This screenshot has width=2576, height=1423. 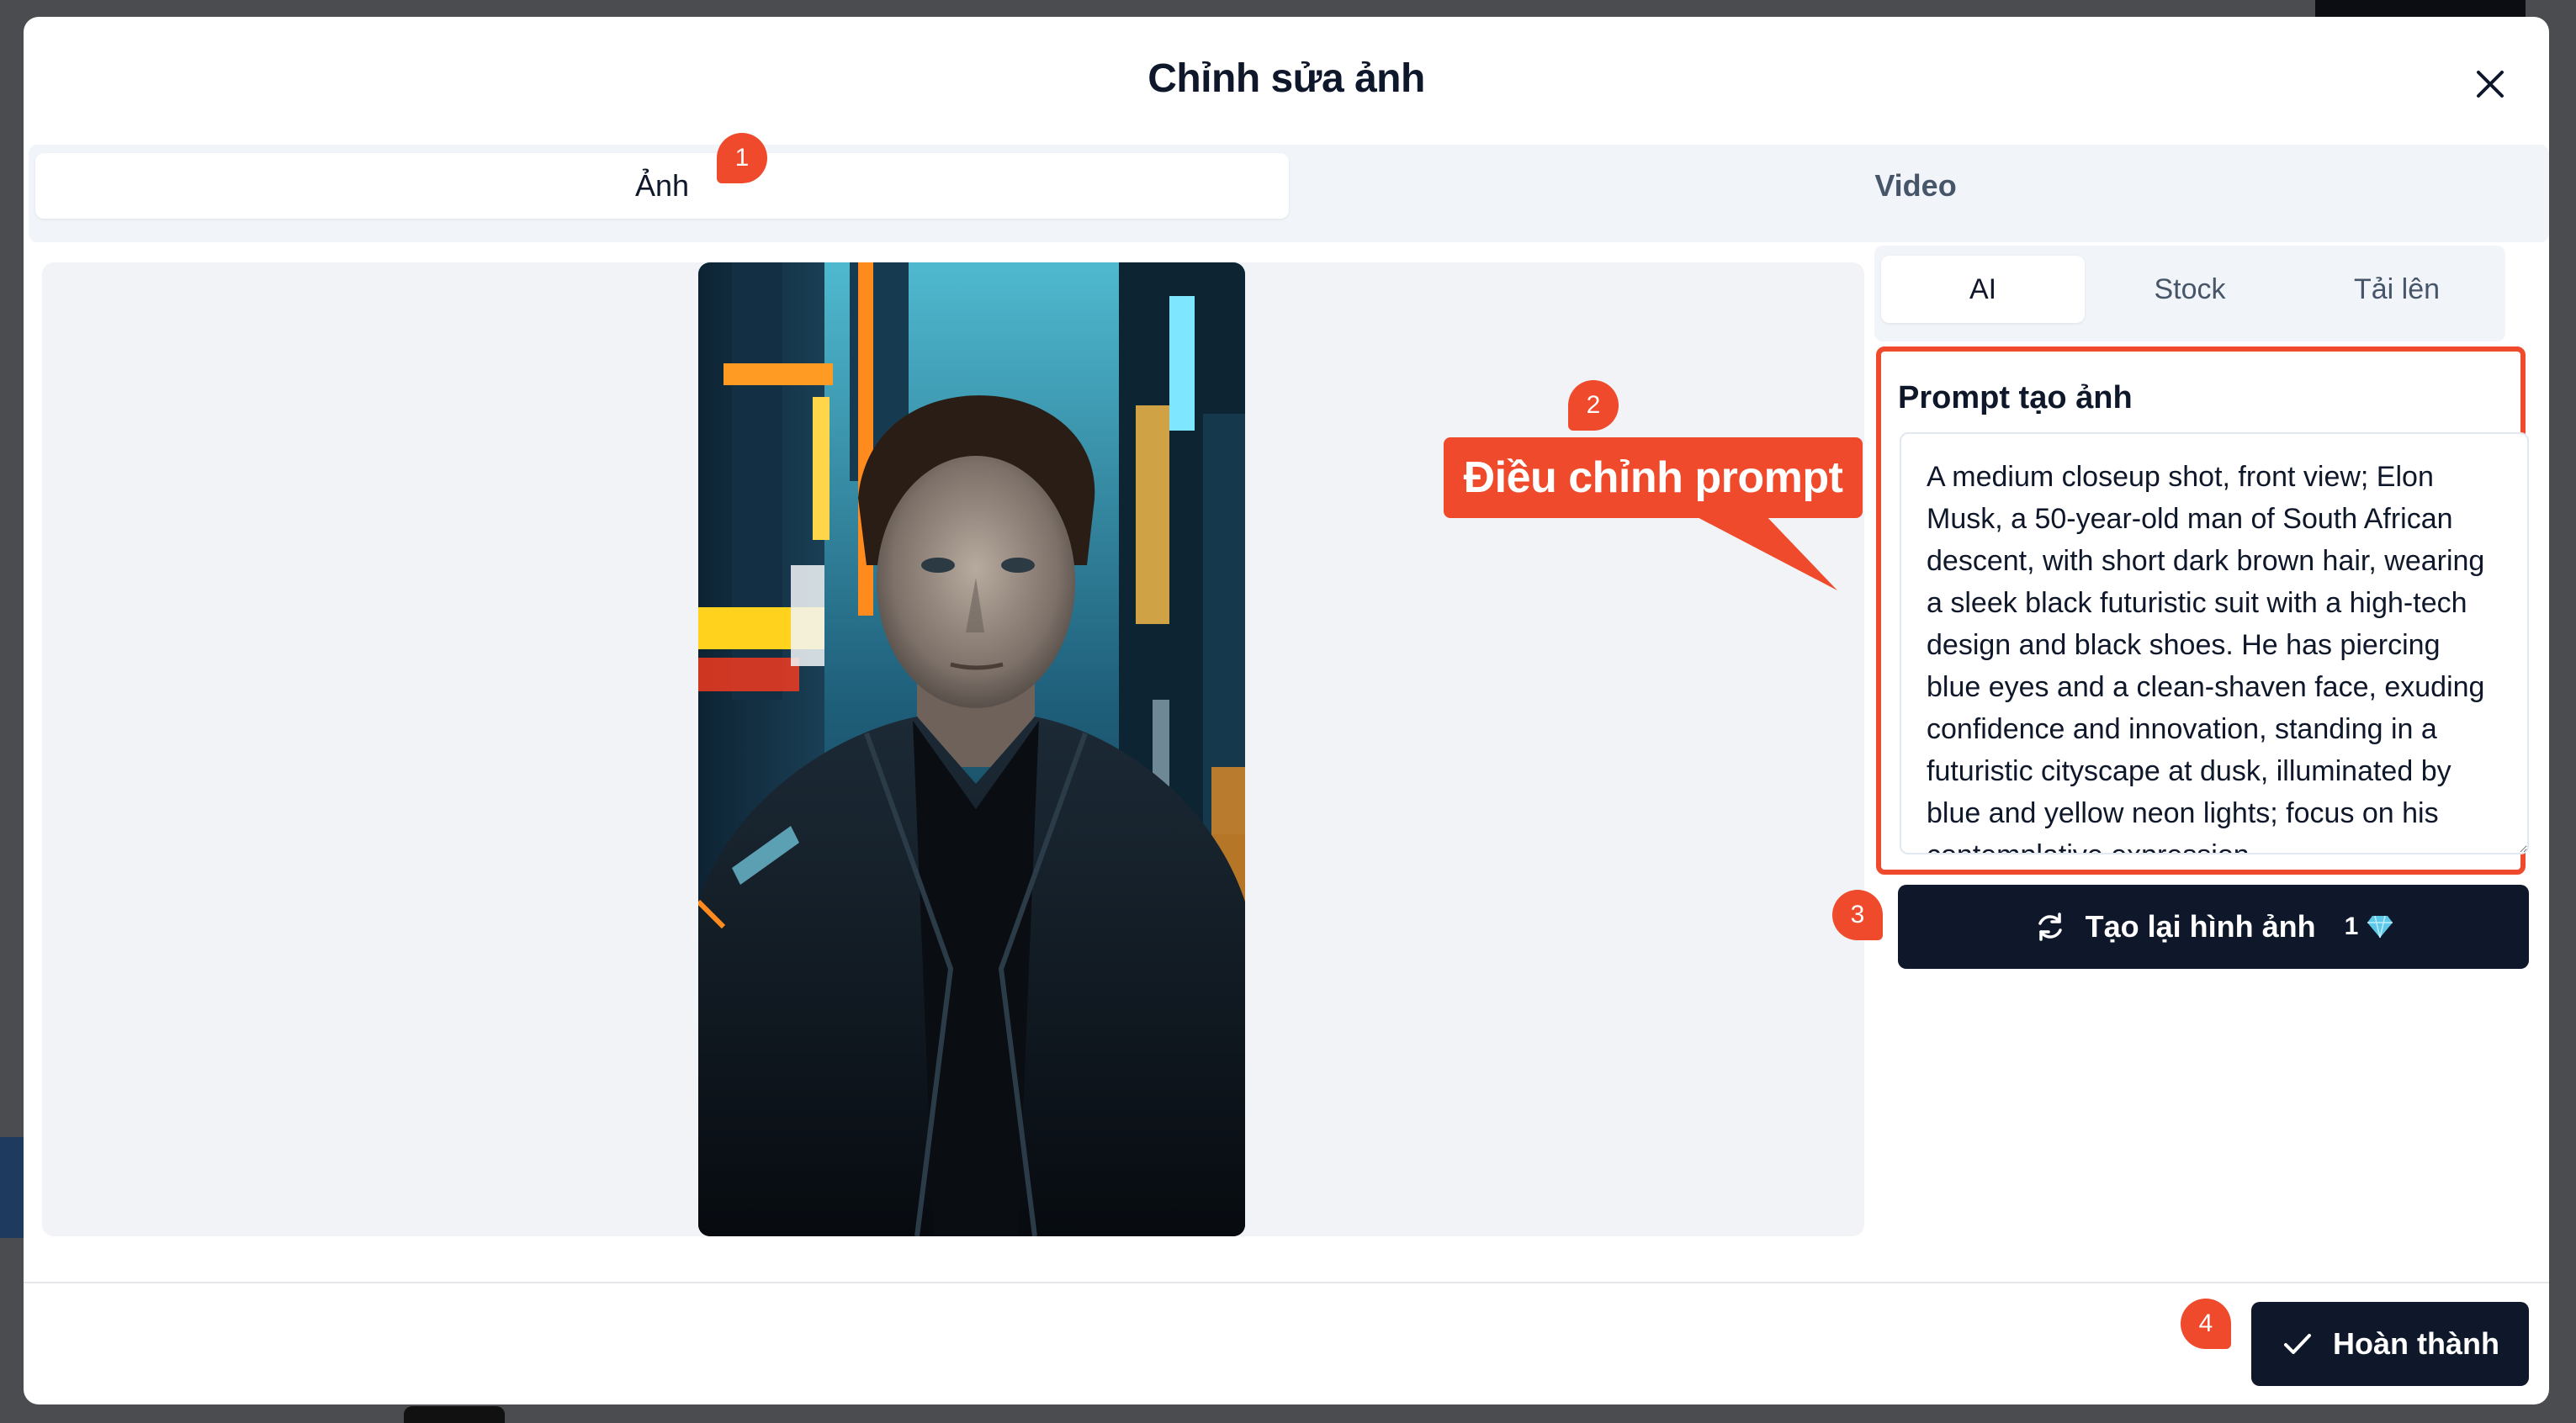 What do you see at coordinates (1915, 186) in the screenshot?
I see `tab-video: Video` at bounding box center [1915, 186].